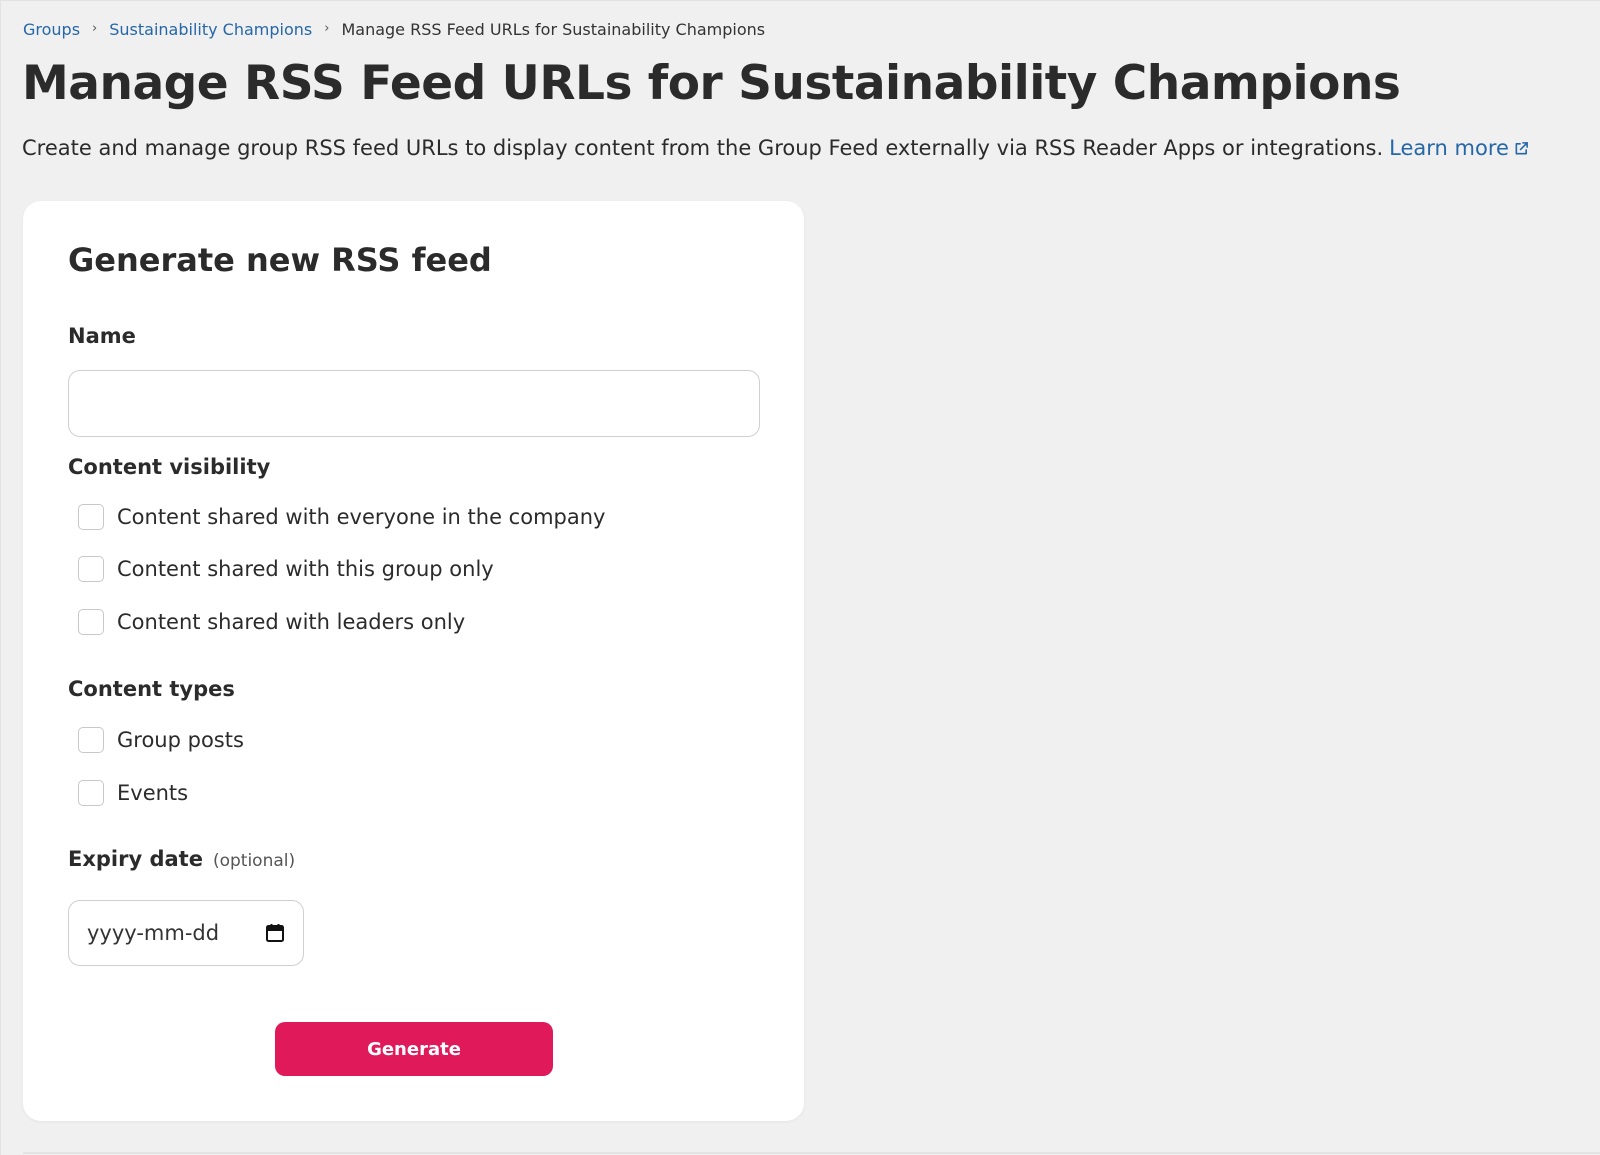  I want to click on content-types-label: Content types, so click(151, 689).